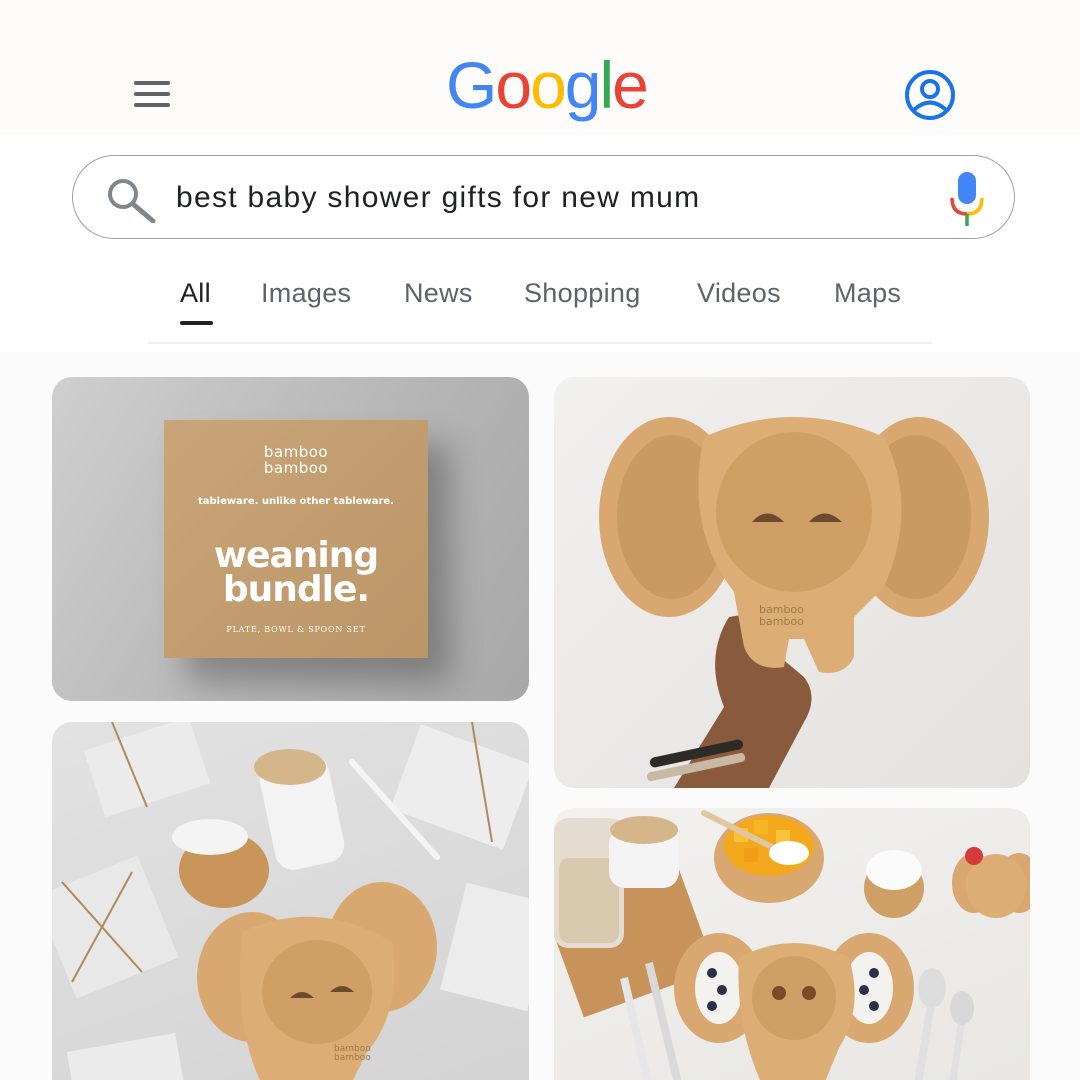 The height and width of the screenshot is (1080, 1080). Describe the element at coordinates (152, 94) in the screenshot. I see `menu-icon` at that location.